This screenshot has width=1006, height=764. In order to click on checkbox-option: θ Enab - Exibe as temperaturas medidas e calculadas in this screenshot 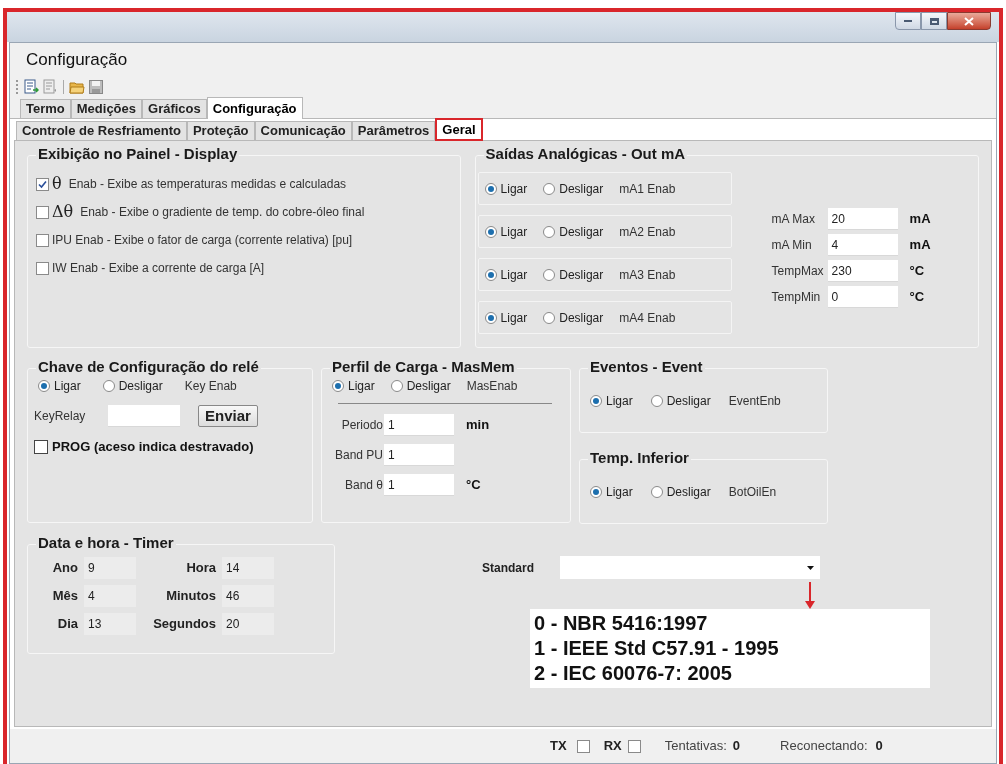, I will do `click(248, 184)`.